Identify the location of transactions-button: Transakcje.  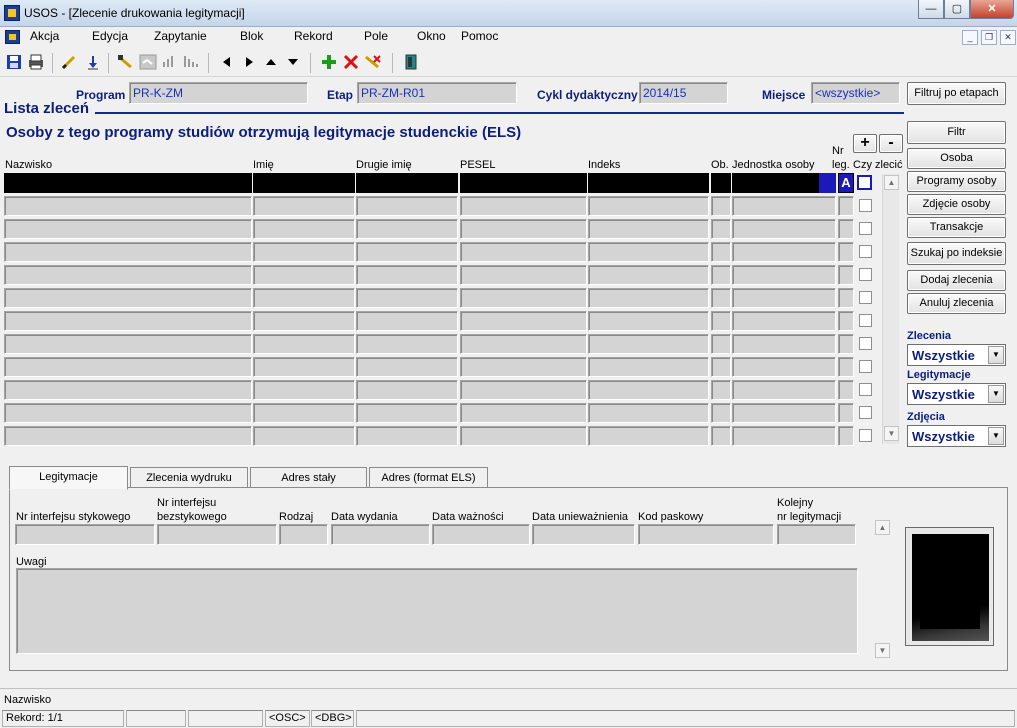
(956, 227).